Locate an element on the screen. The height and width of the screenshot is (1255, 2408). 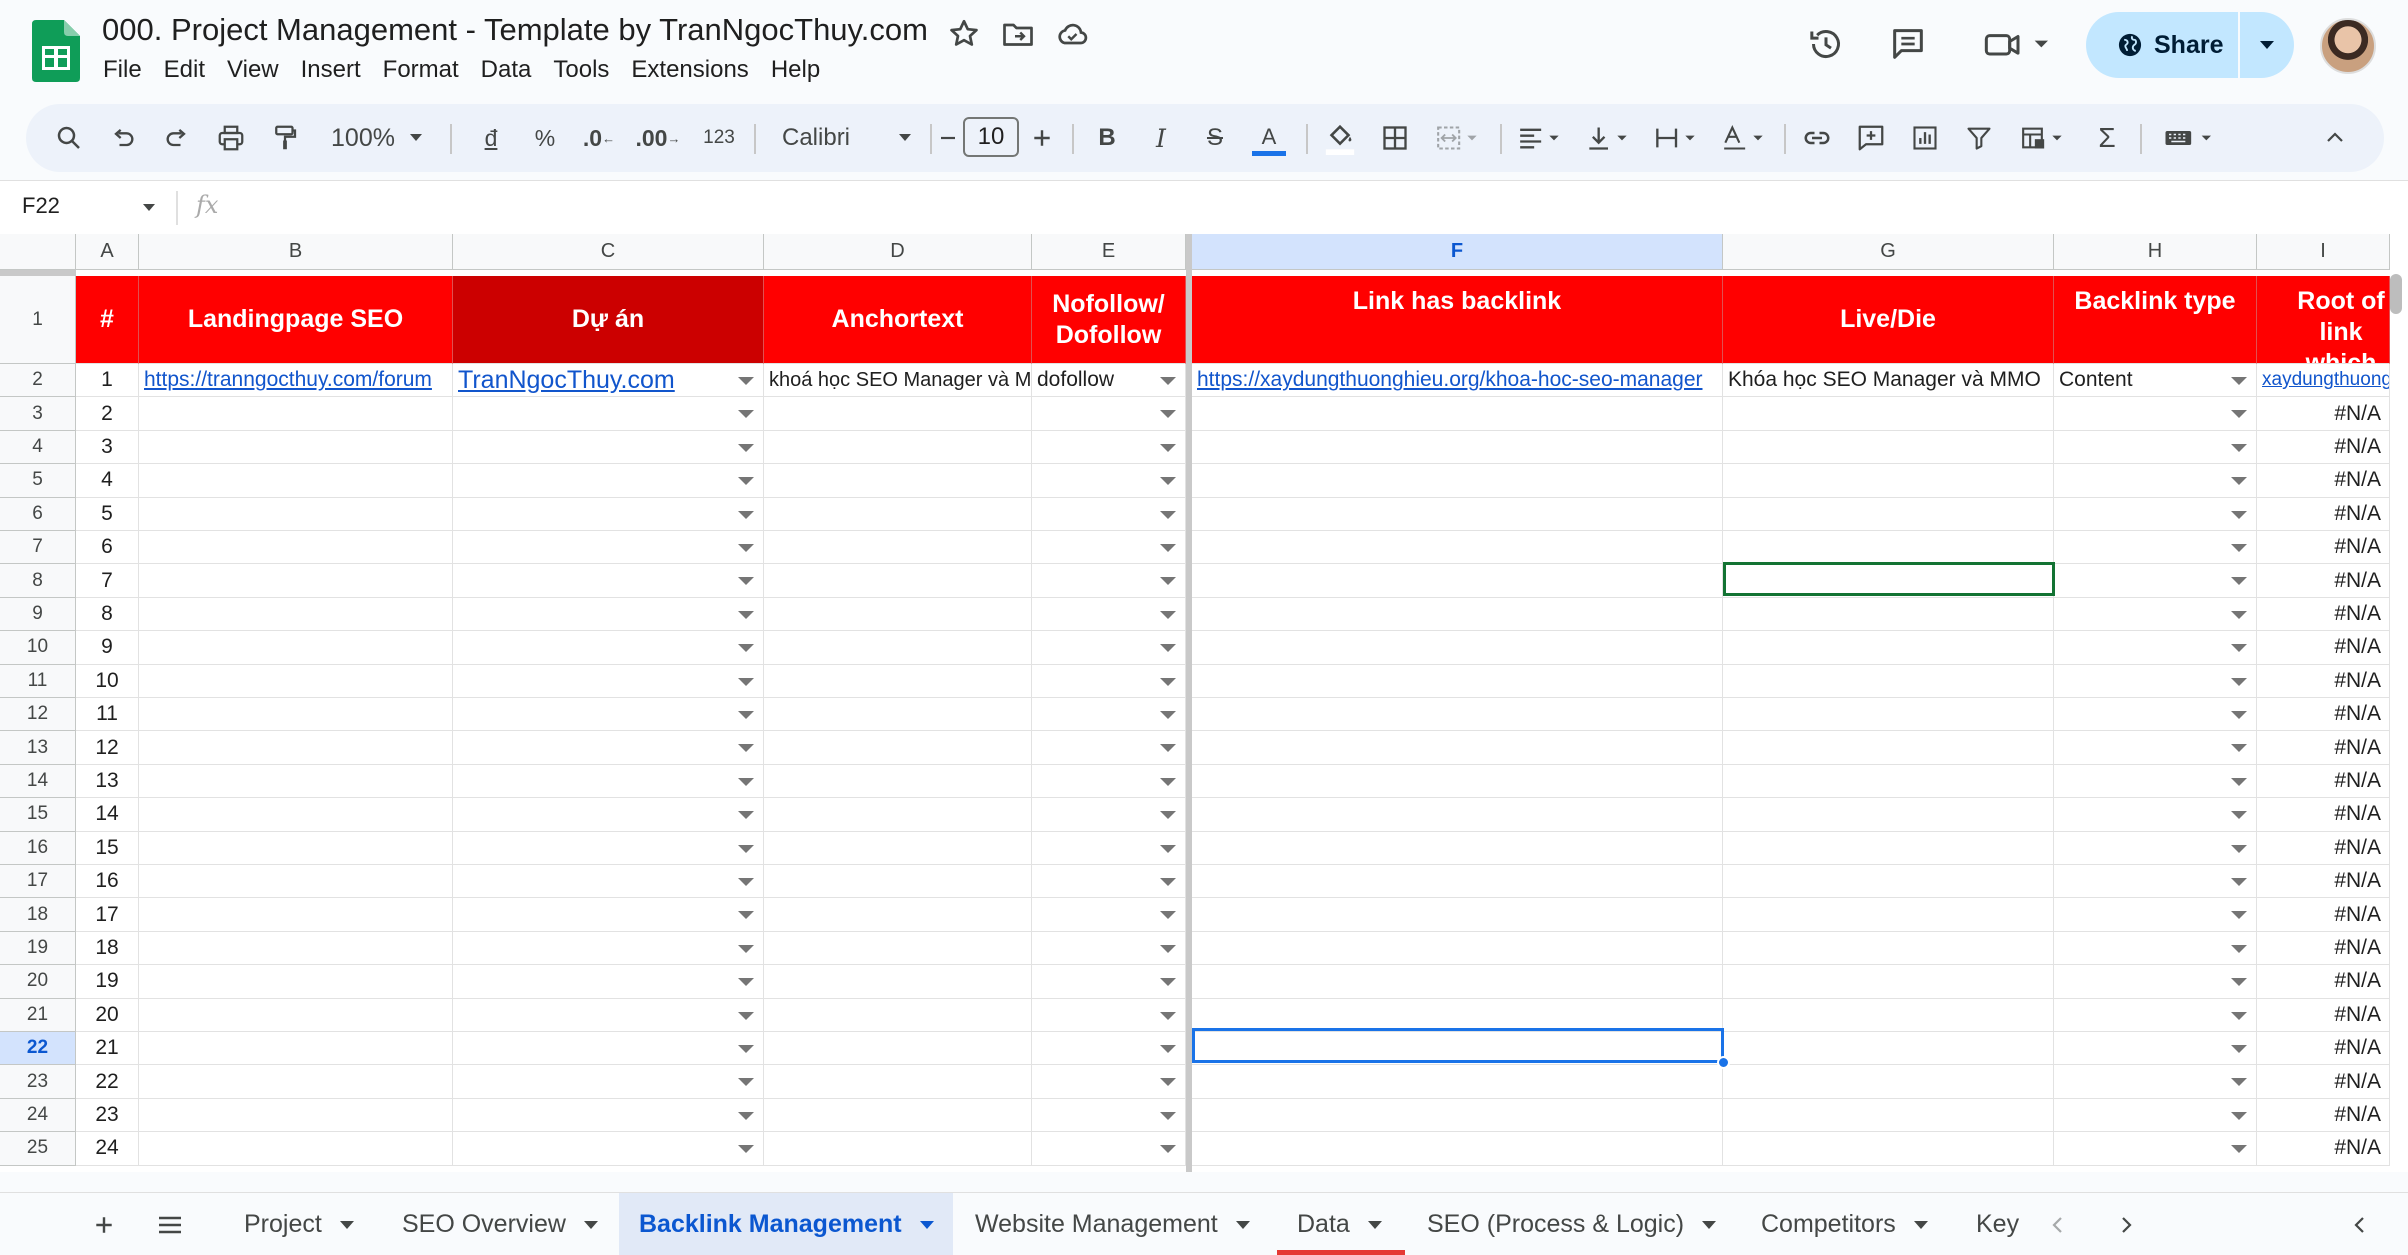
fill-handle is located at coordinates (1723, 1062).